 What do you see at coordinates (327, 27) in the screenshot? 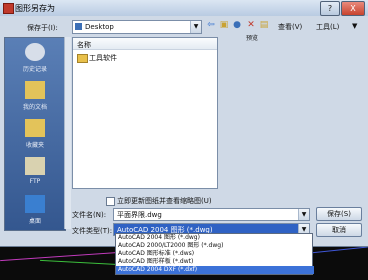
I see `tools-menu: 工具(L)` at bounding box center [327, 27].